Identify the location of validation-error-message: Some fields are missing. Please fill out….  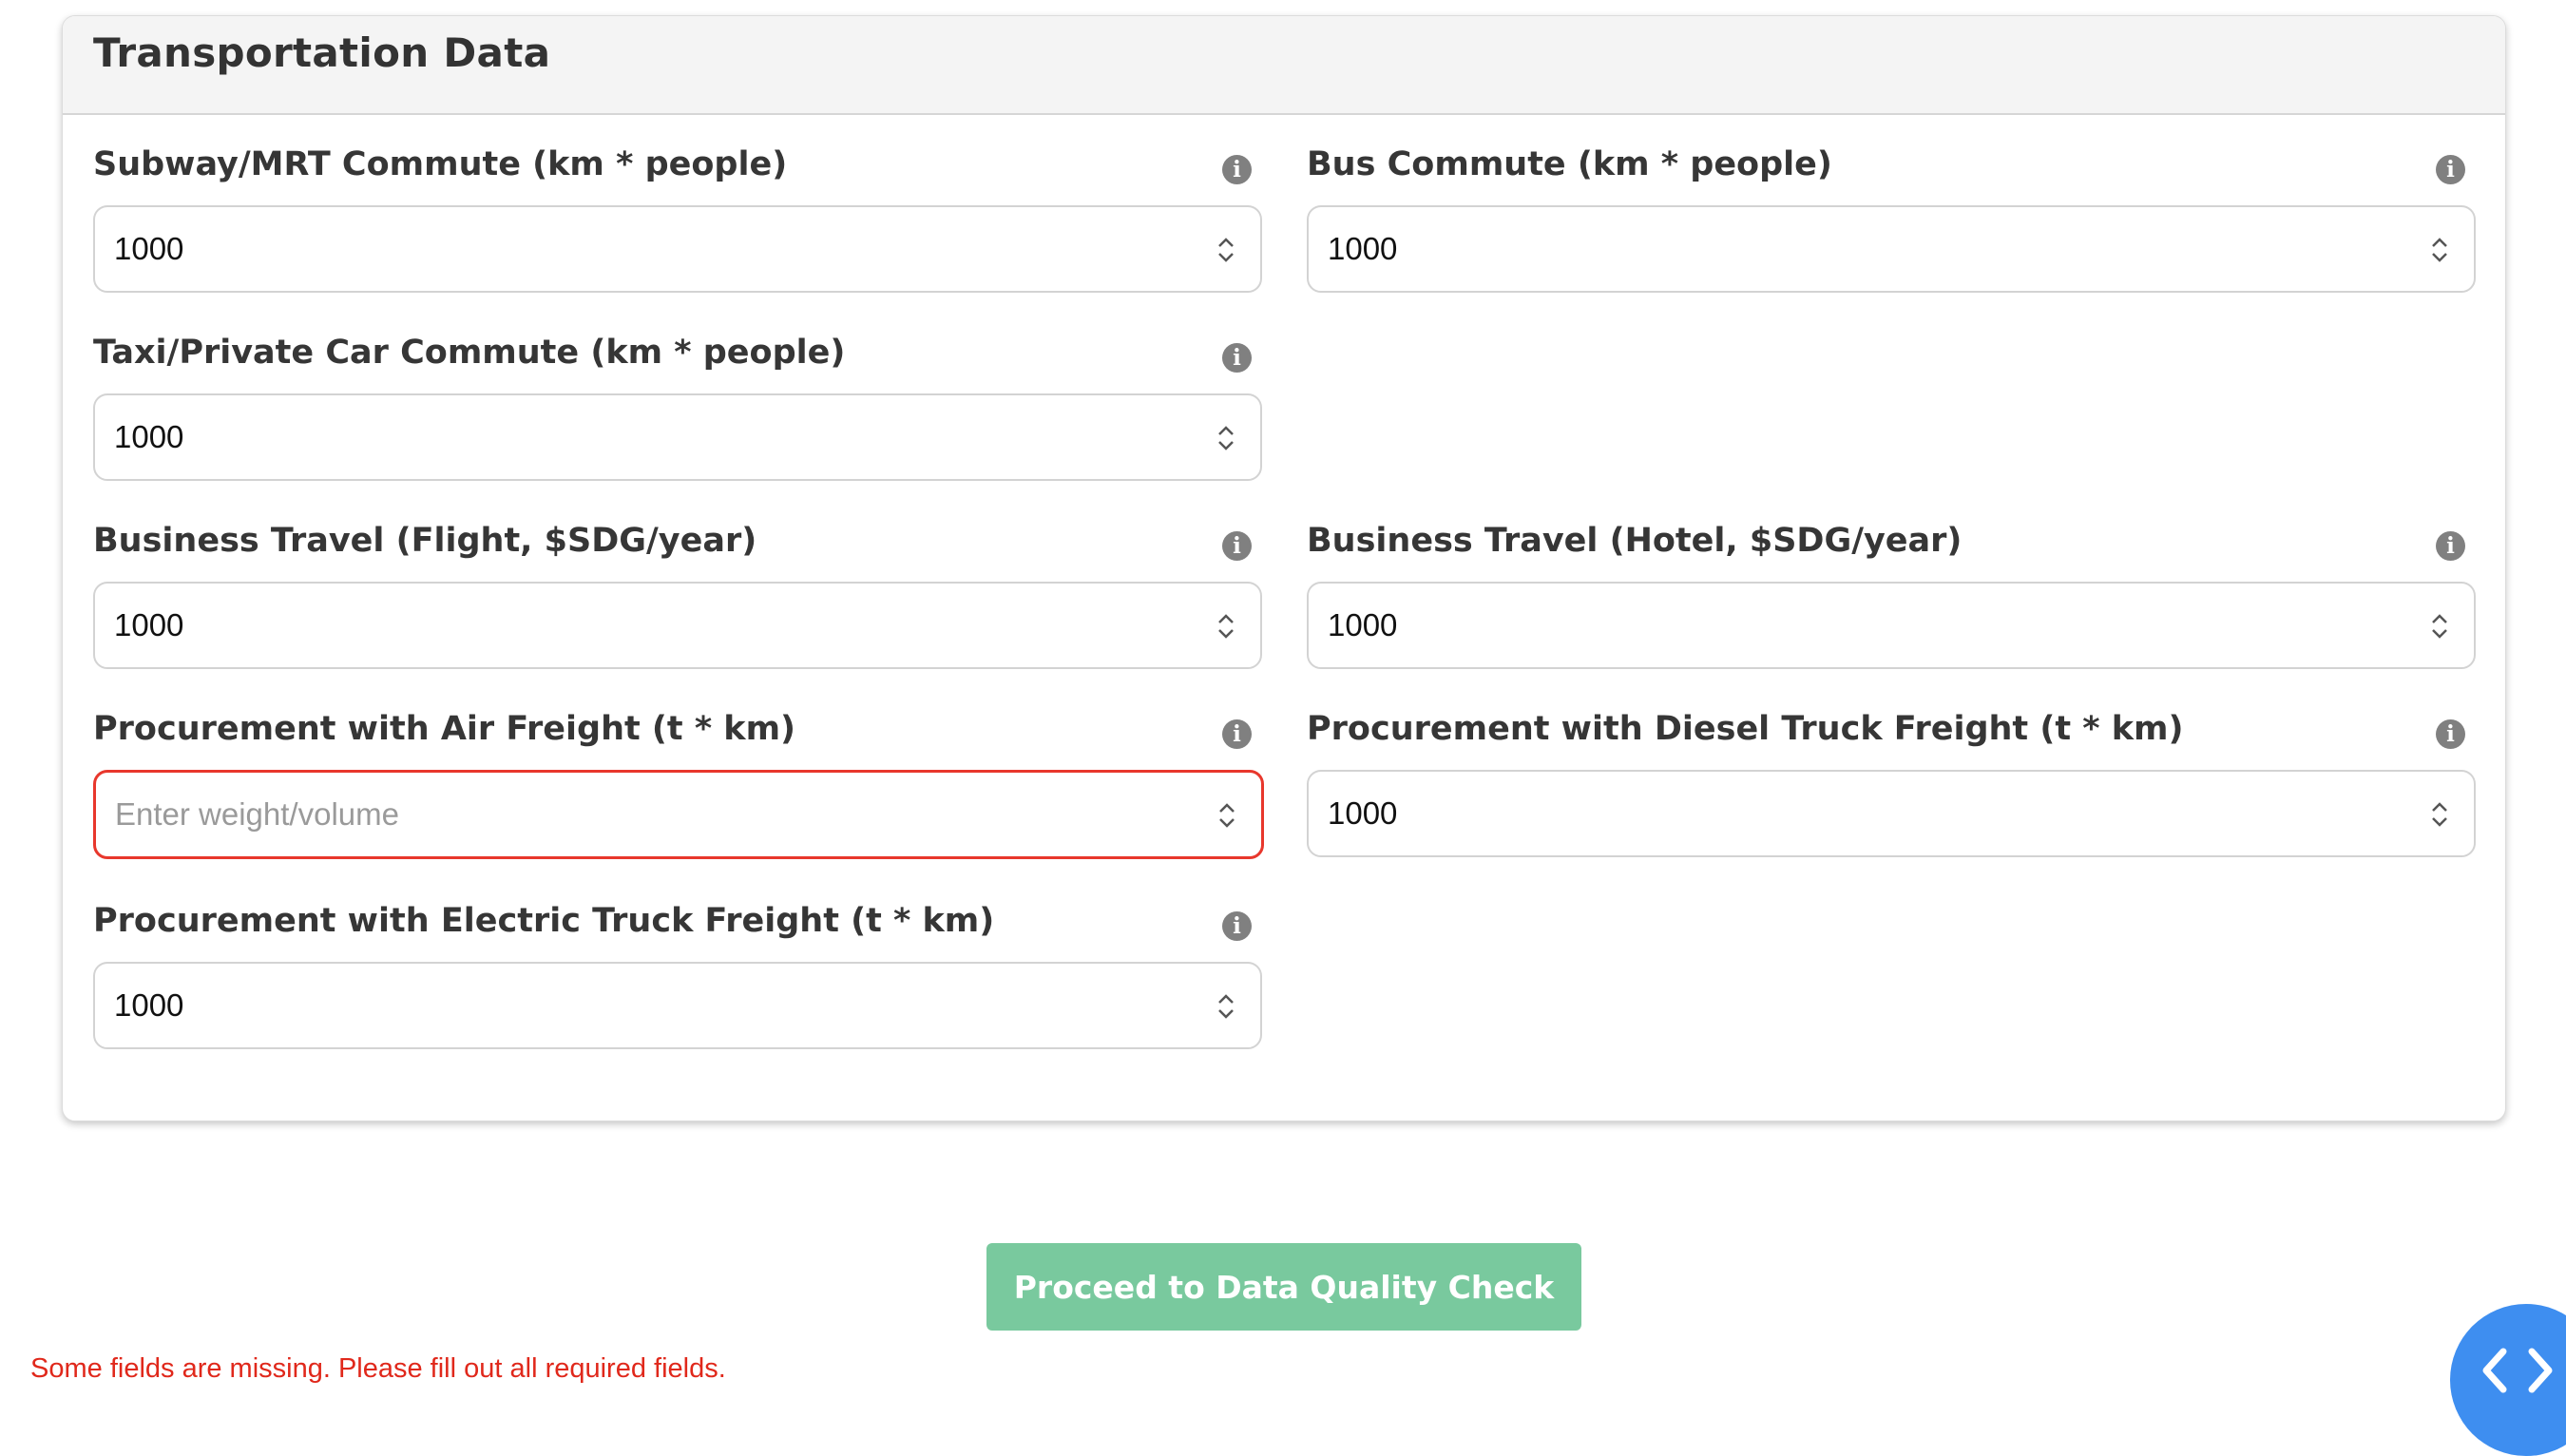
(378, 1368).